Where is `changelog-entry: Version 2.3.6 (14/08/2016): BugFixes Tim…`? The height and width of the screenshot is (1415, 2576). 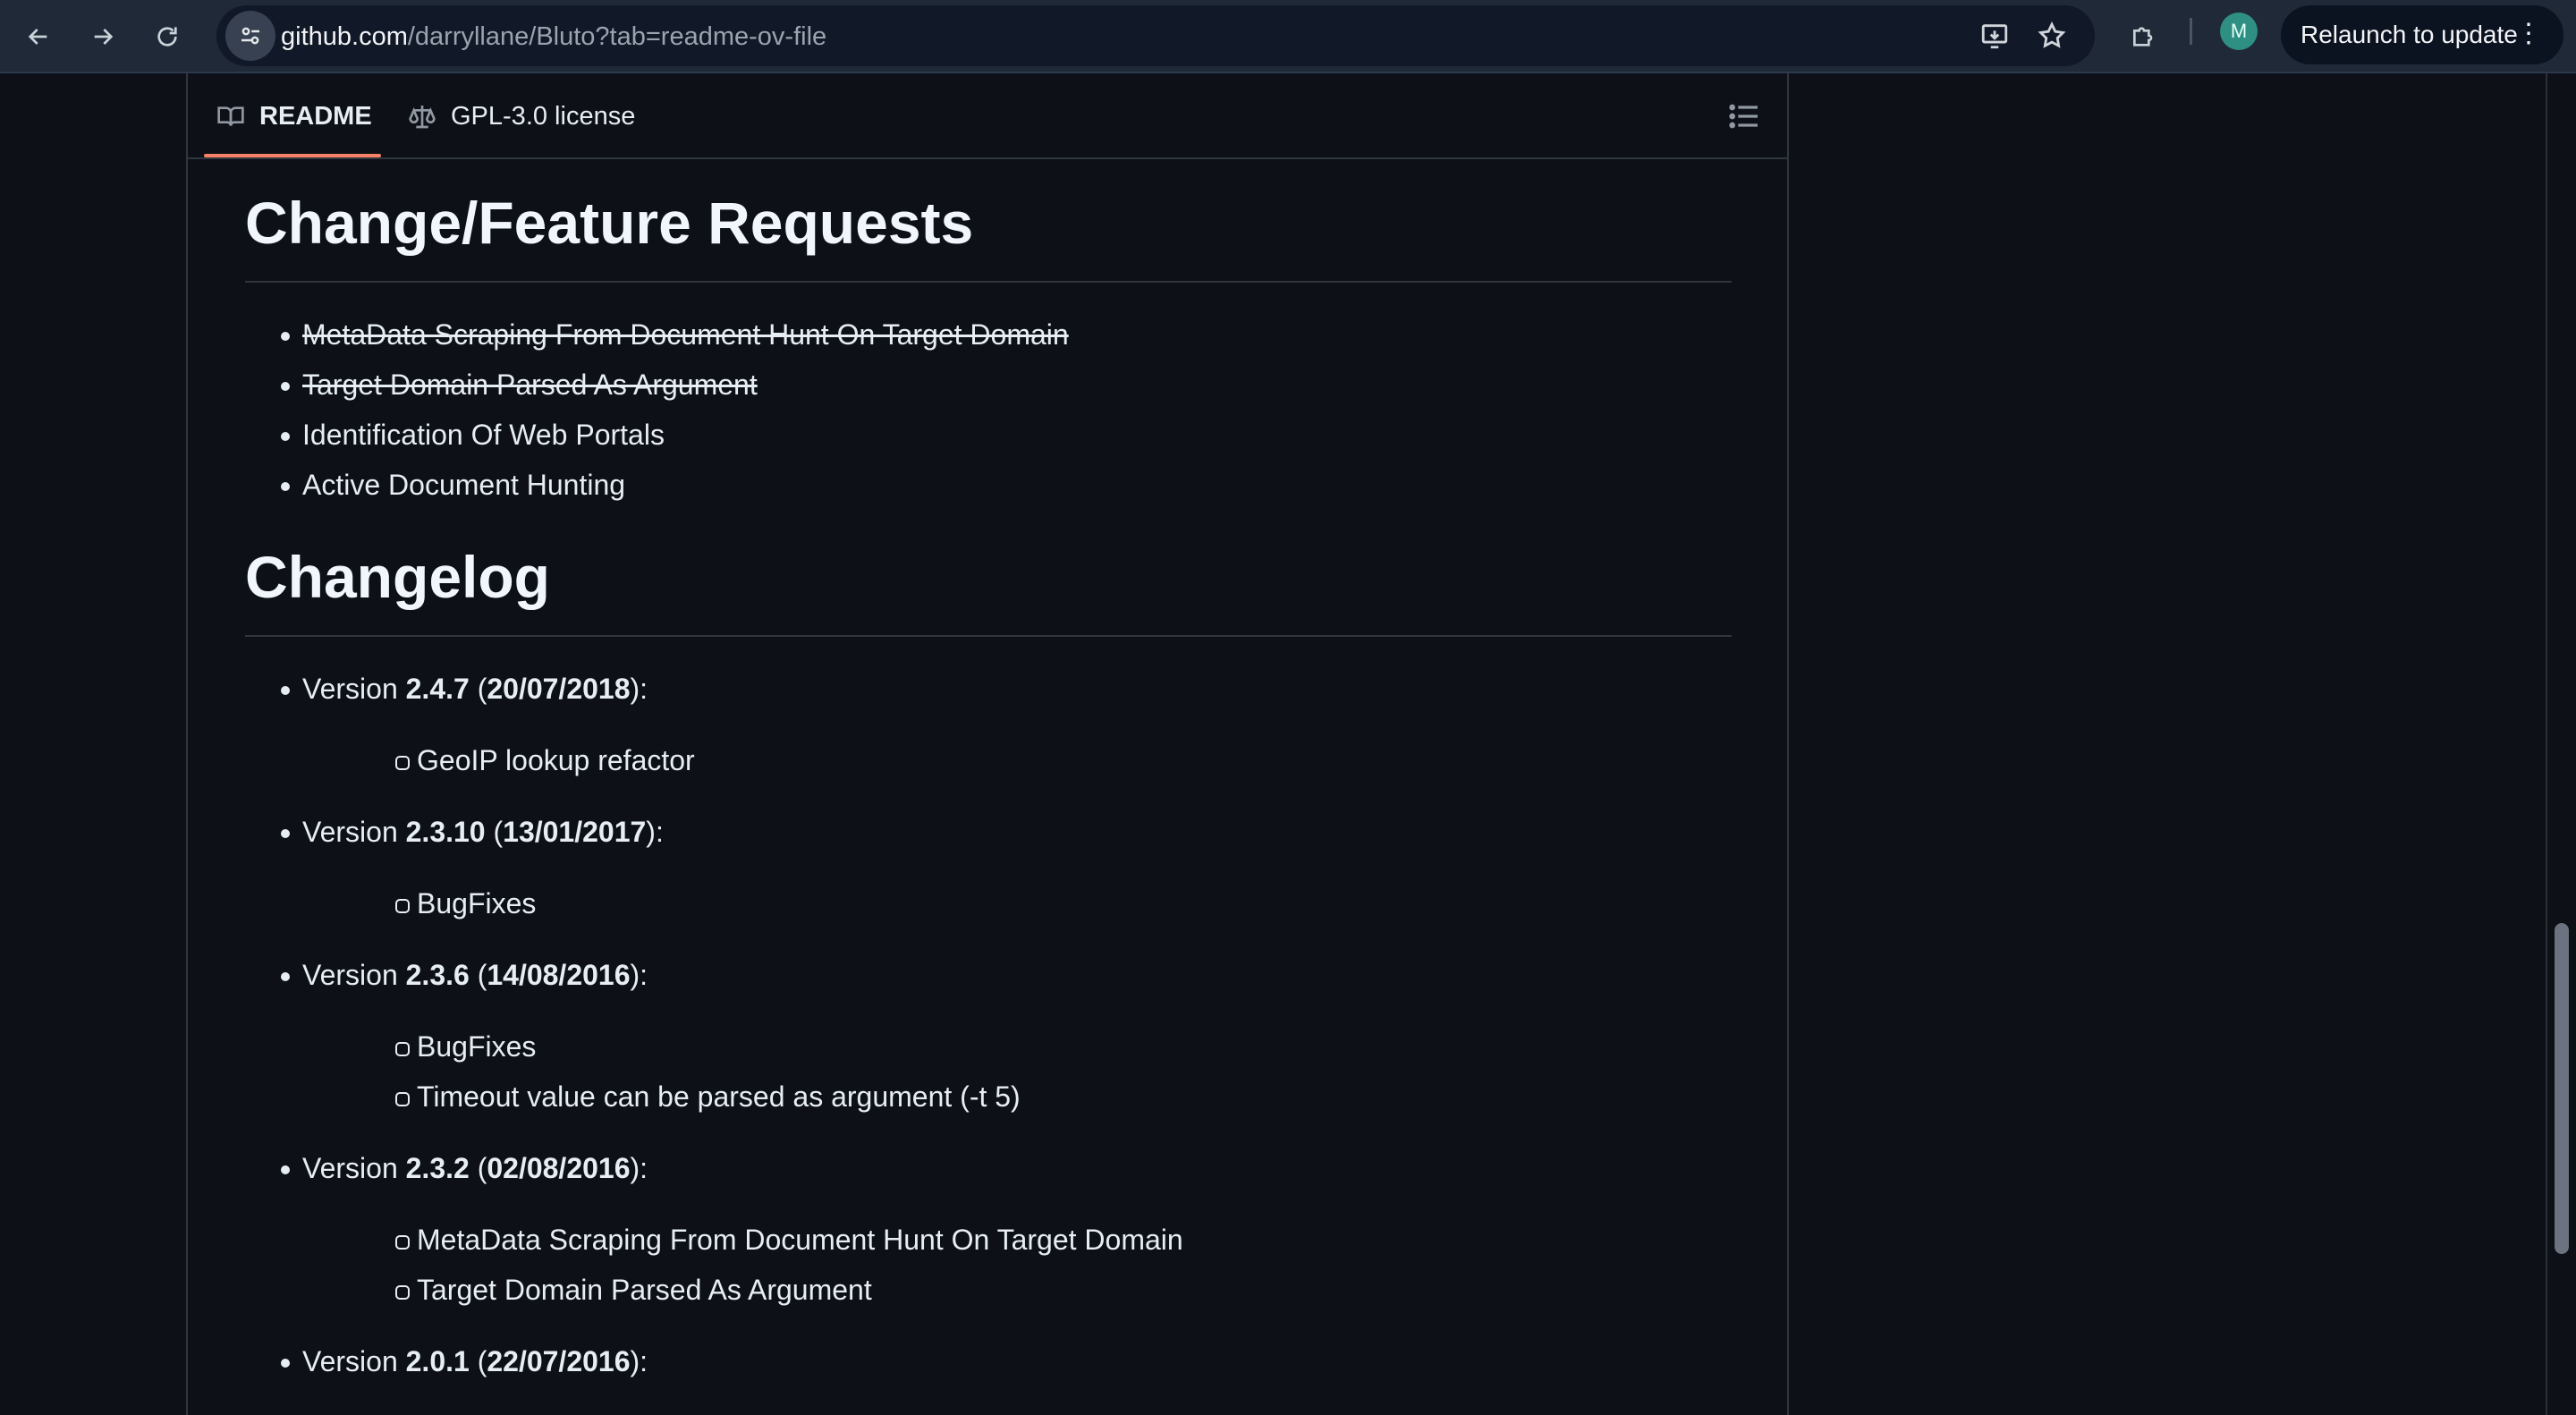
changelog-entry: Version 2.3.6 (14/08/2016): BugFixes Tim… is located at coordinates (714, 1036).